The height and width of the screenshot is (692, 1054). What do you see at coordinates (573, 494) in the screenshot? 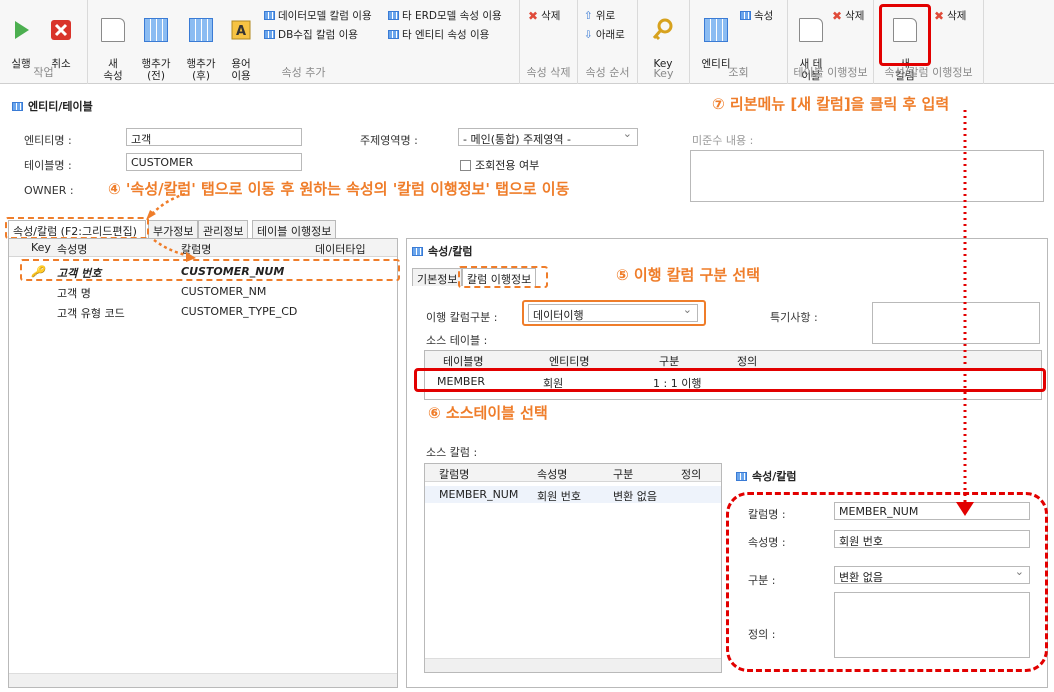
I see `table-row: MEMBER_NUM 회원 번호 변환 없음` at bounding box center [573, 494].